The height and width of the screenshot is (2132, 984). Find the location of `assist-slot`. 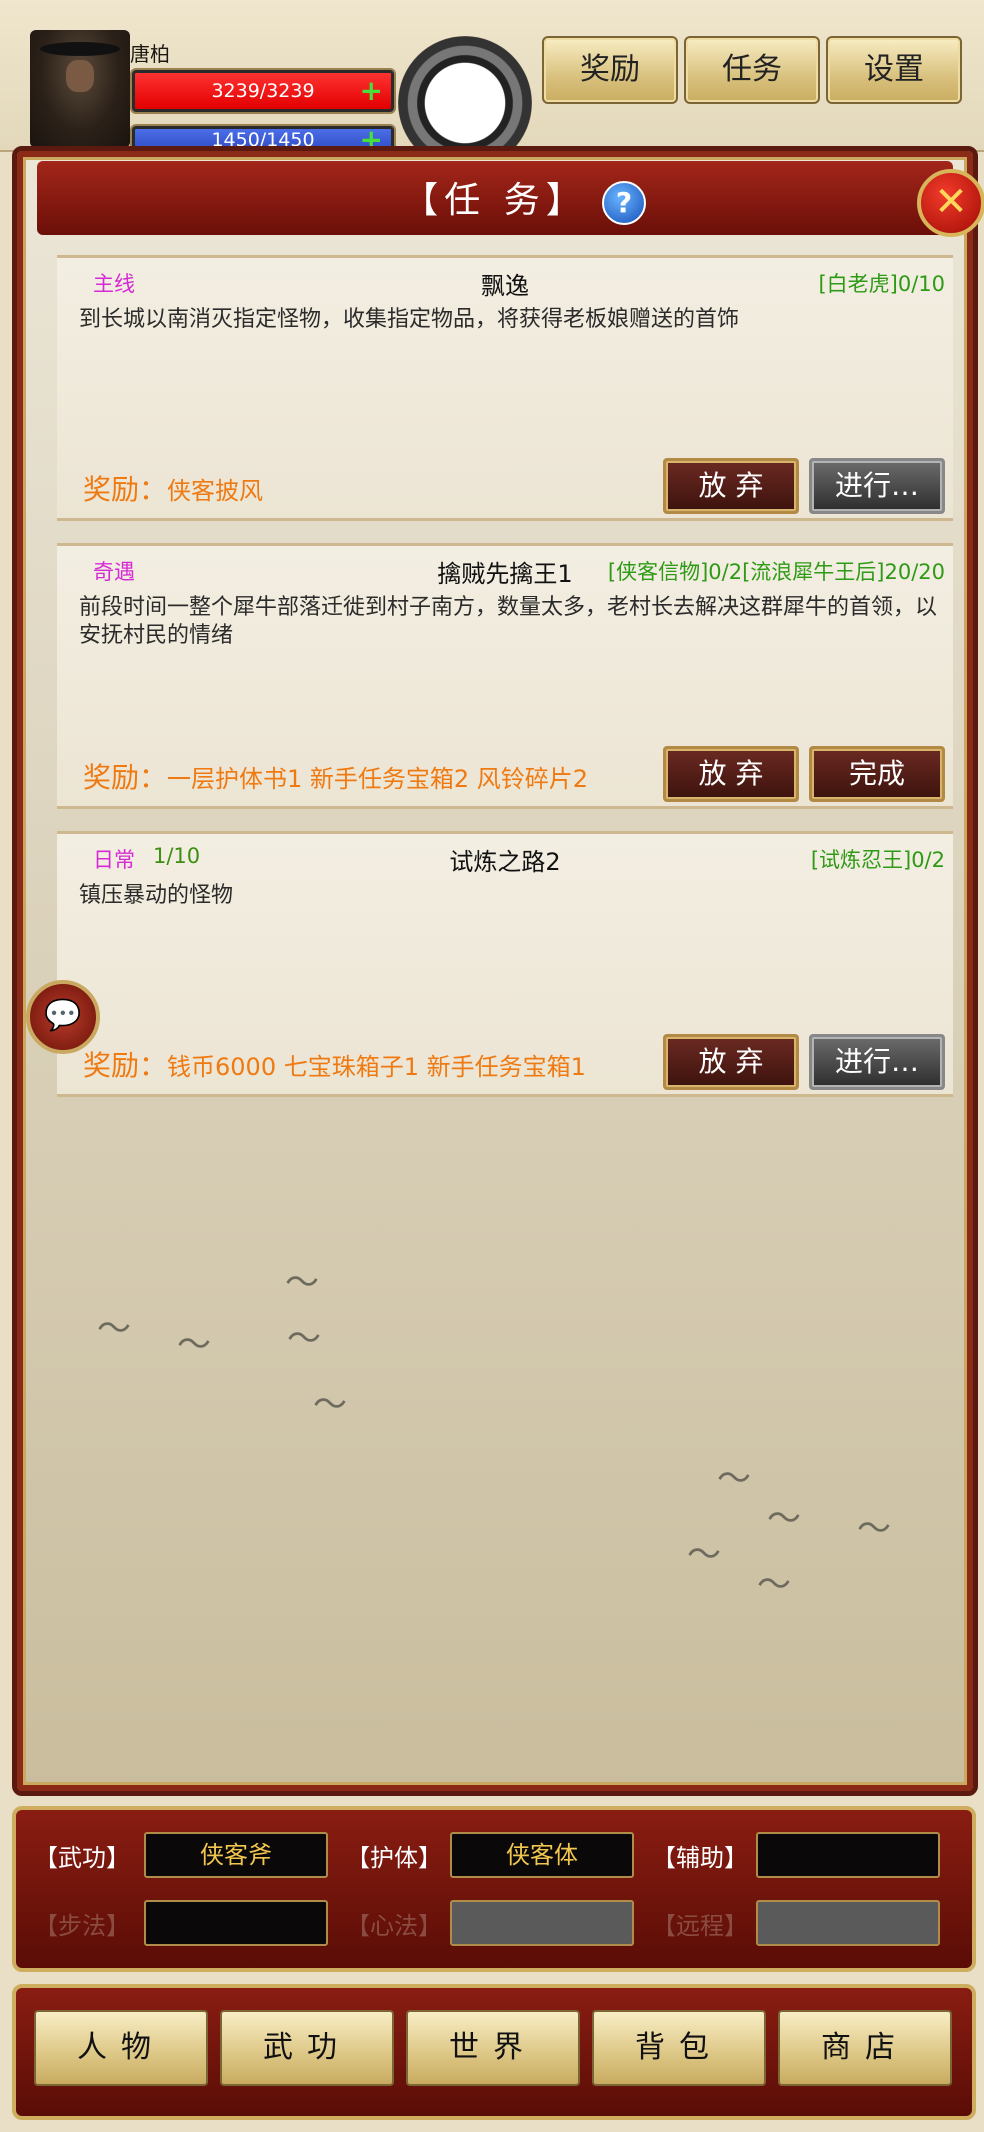

assist-slot is located at coordinates (848, 1855).